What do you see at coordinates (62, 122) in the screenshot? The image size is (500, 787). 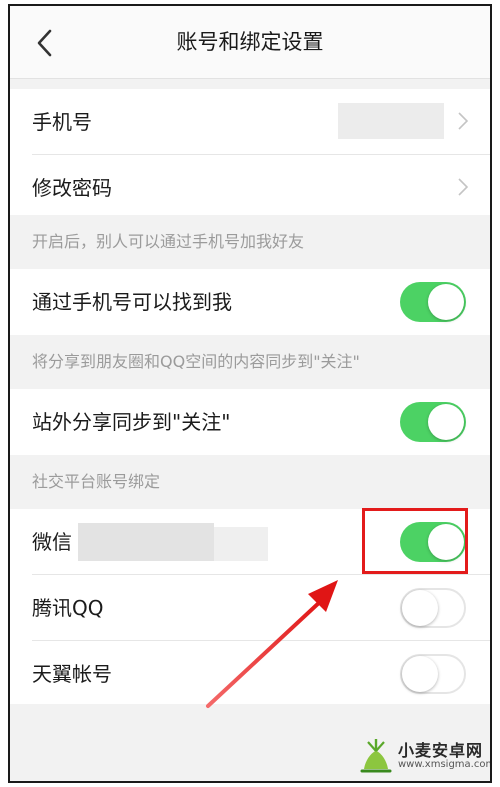 I see `phone-number-label: 手机号` at bounding box center [62, 122].